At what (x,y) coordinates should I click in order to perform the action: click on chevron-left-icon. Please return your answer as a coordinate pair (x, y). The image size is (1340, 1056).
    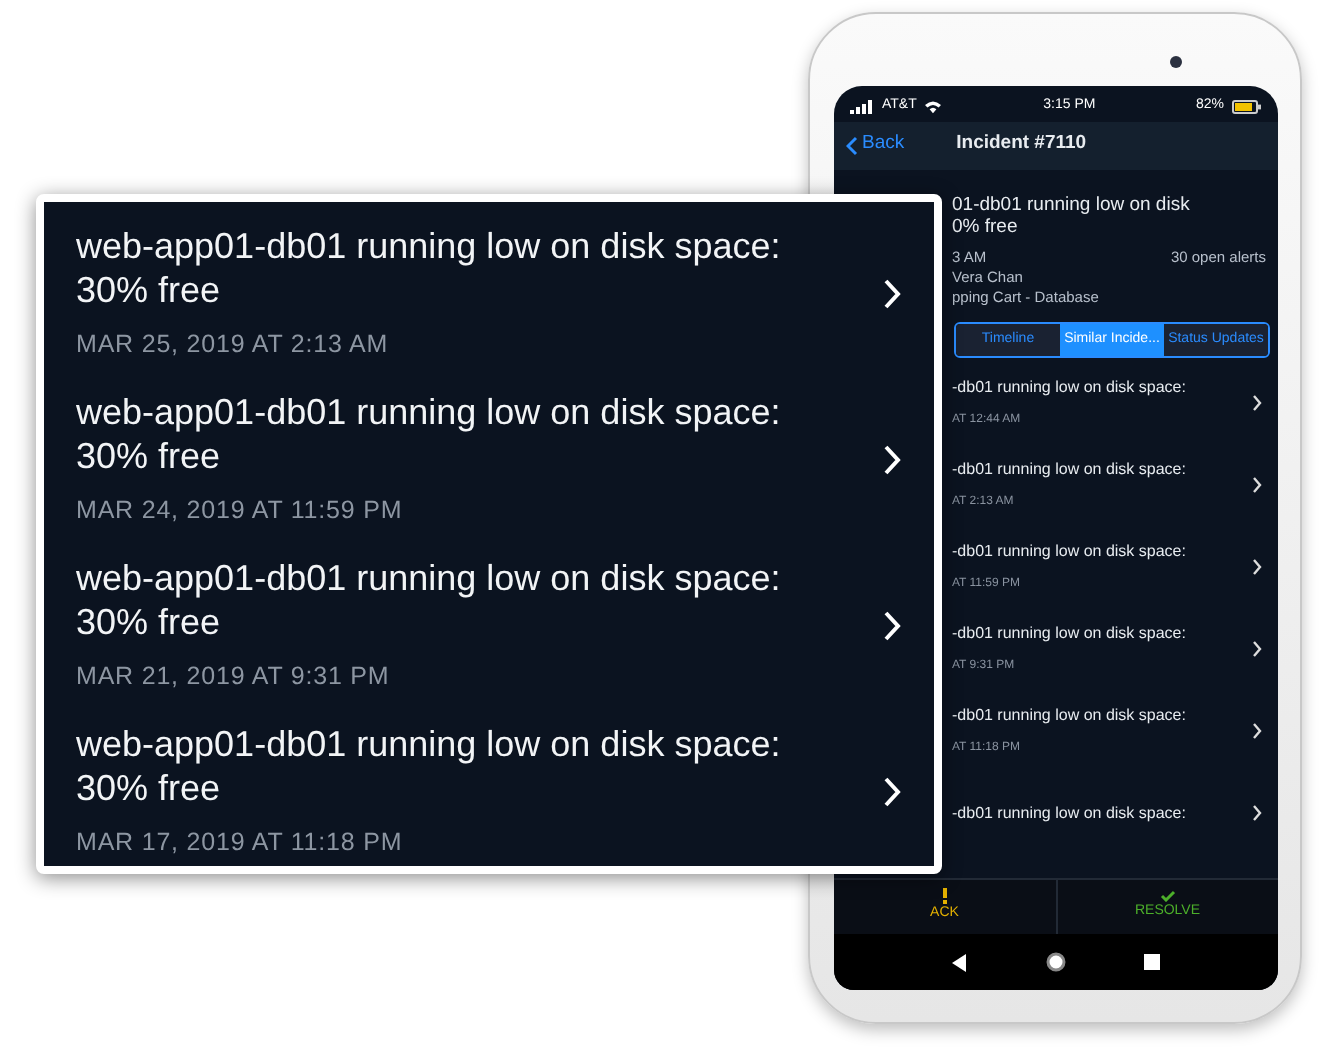
    Looking at the image, I should click on (852, 145).